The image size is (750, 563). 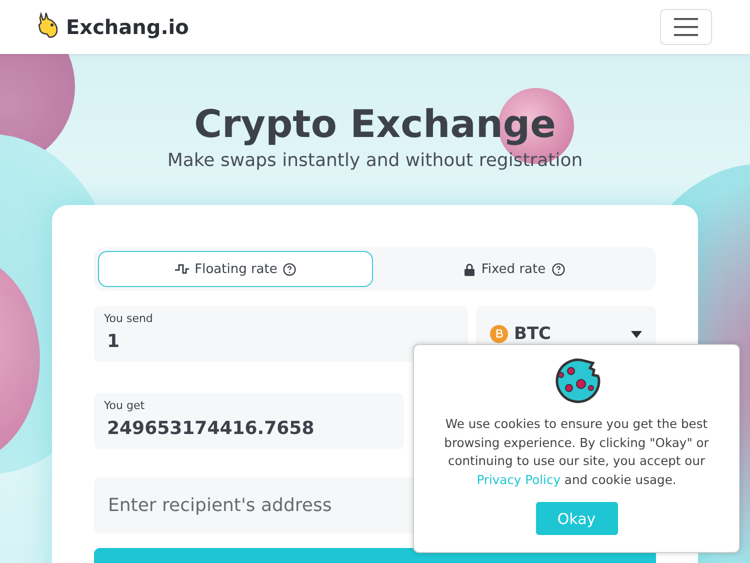 I want to click on dropdown-caret-icon, so click(x=636, y=334).